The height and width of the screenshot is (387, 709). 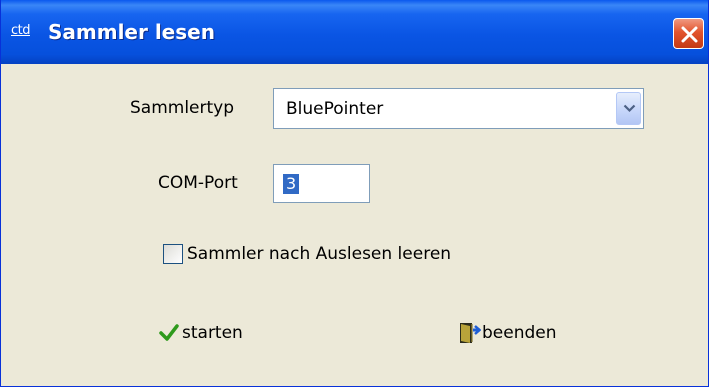 I want to click on comport-value: 3, so click(x=291, y=184).